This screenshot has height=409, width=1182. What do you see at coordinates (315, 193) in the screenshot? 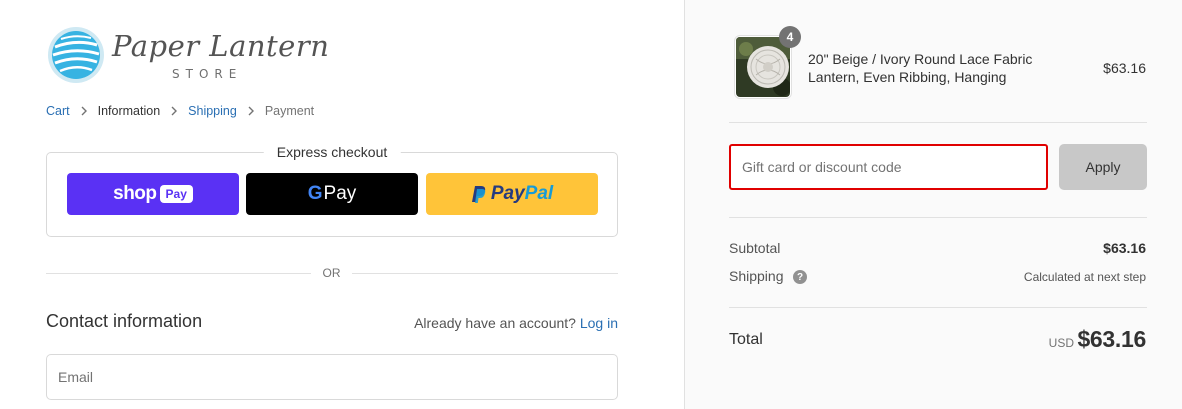
I see `google-g-icon: G` at bounding box center [315, 193].